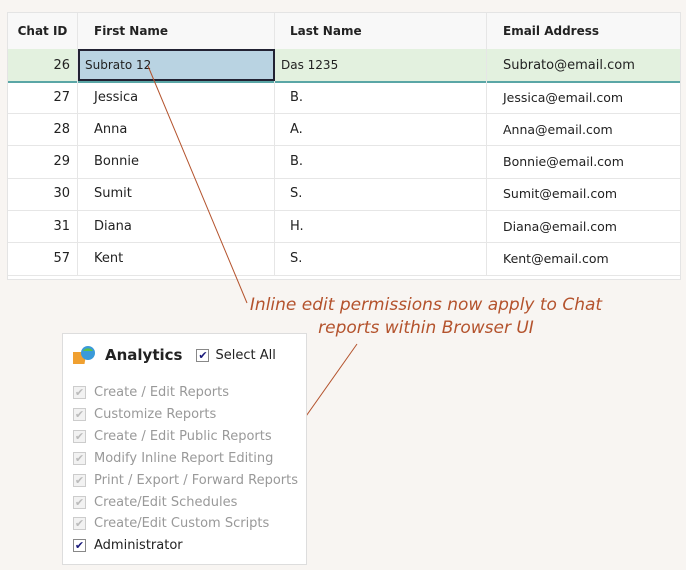 This screenshot has height=570, width=686. Describe the element at coordinates (84, 355) in the screenshot. I see `analytics-icon` at that location.